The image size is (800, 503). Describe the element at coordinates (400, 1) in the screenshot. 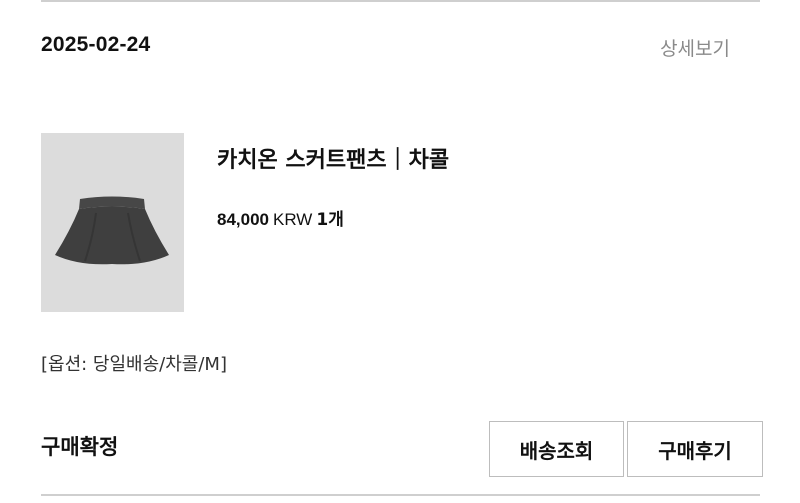

I see `top-divider` at that location.